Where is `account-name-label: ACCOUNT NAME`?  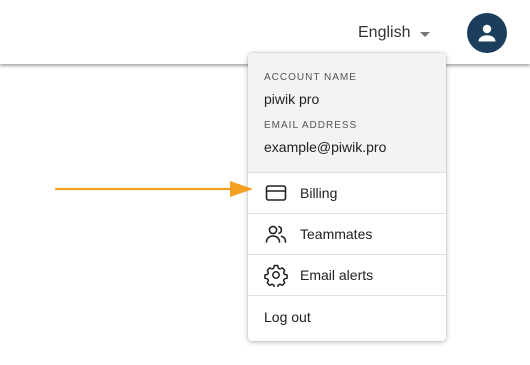 account-name-label: ACCOUNT NAME is located at coordinates (310, 77).